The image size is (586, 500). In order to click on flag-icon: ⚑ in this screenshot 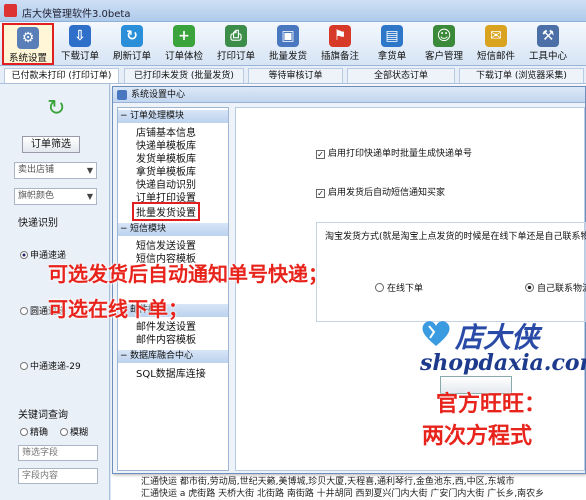, I will do `click(340, 36)`.